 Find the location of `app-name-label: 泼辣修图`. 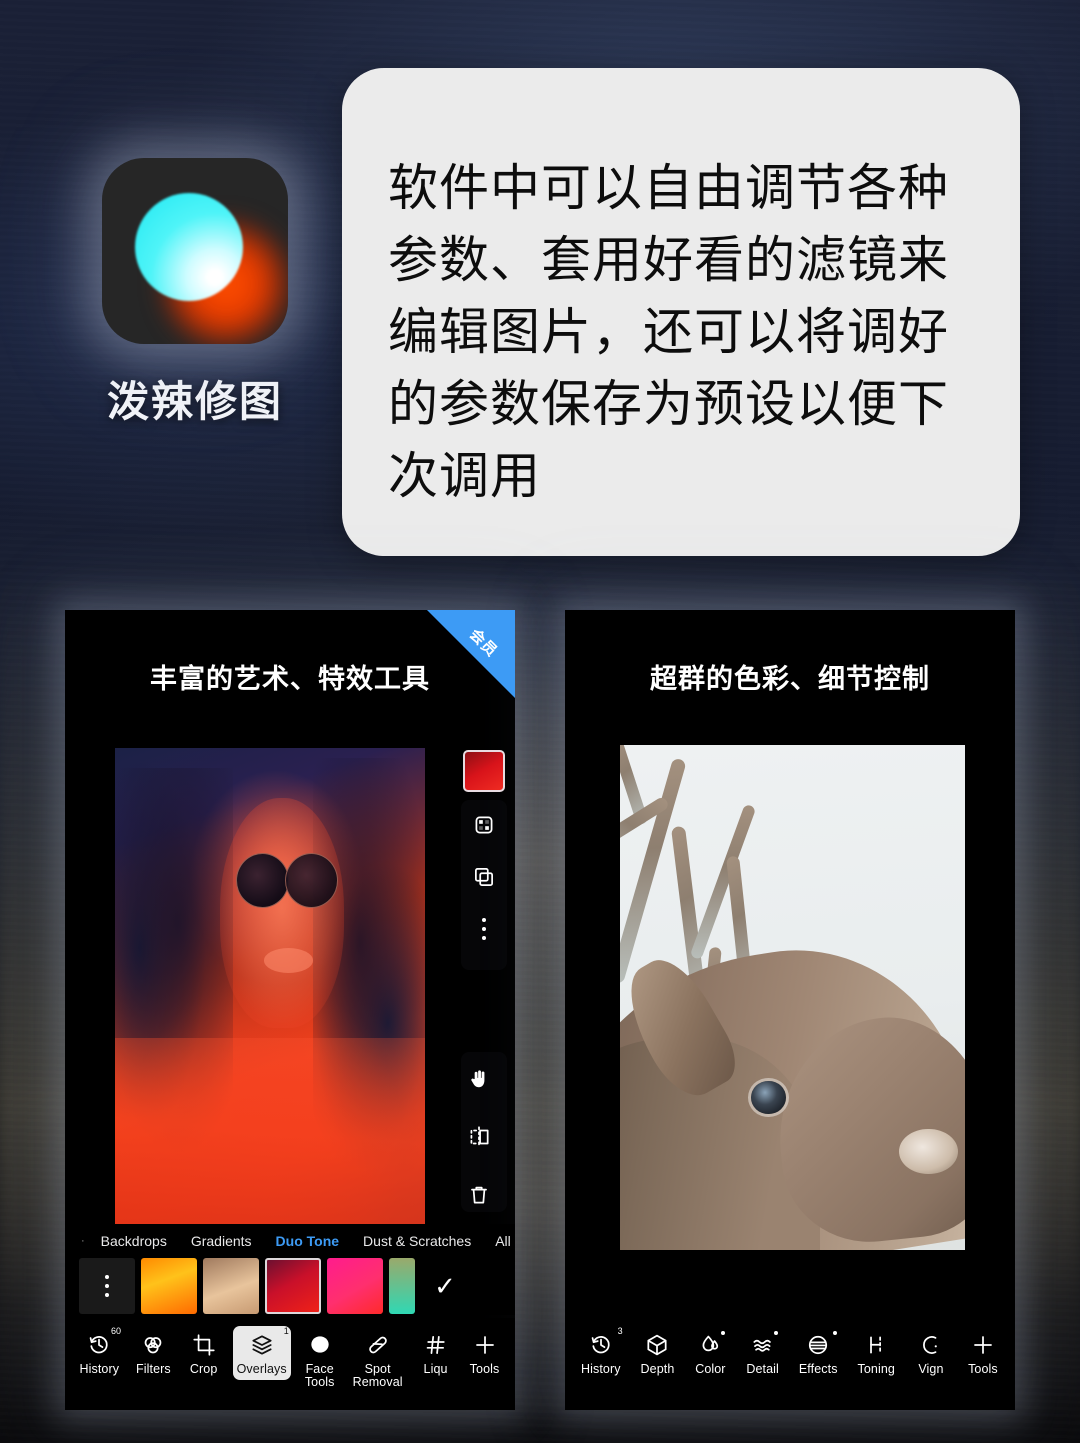

app-name-label: 泼辣修图 is located at coordinates (194, 401).